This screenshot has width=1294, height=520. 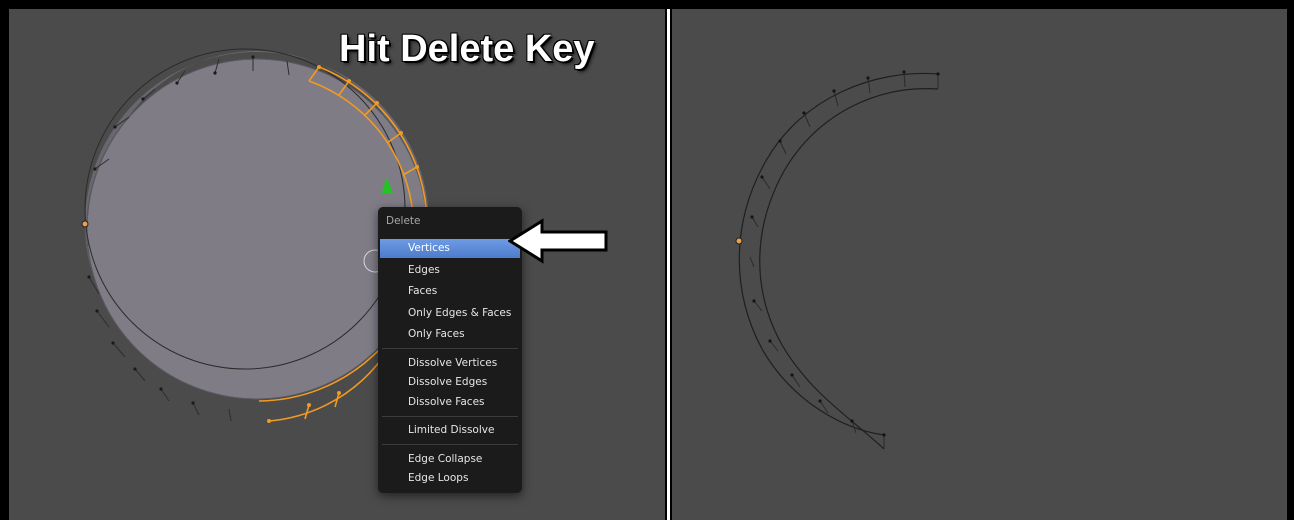 What do you see at coordinates (450, 363) in the screenshot?
I see `menu-item-dissolve-vertices: Dissolve Vertices` at bounding box center [450, 363].